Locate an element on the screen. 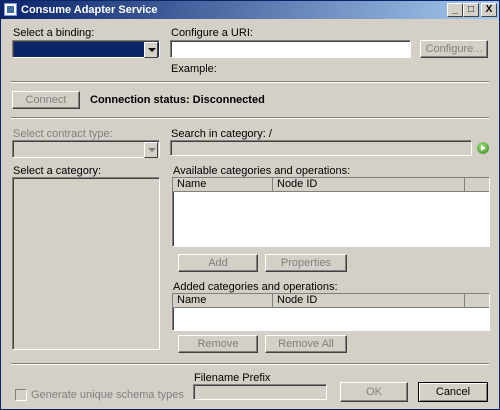  close-button: X is located at coordinates (489, 10).